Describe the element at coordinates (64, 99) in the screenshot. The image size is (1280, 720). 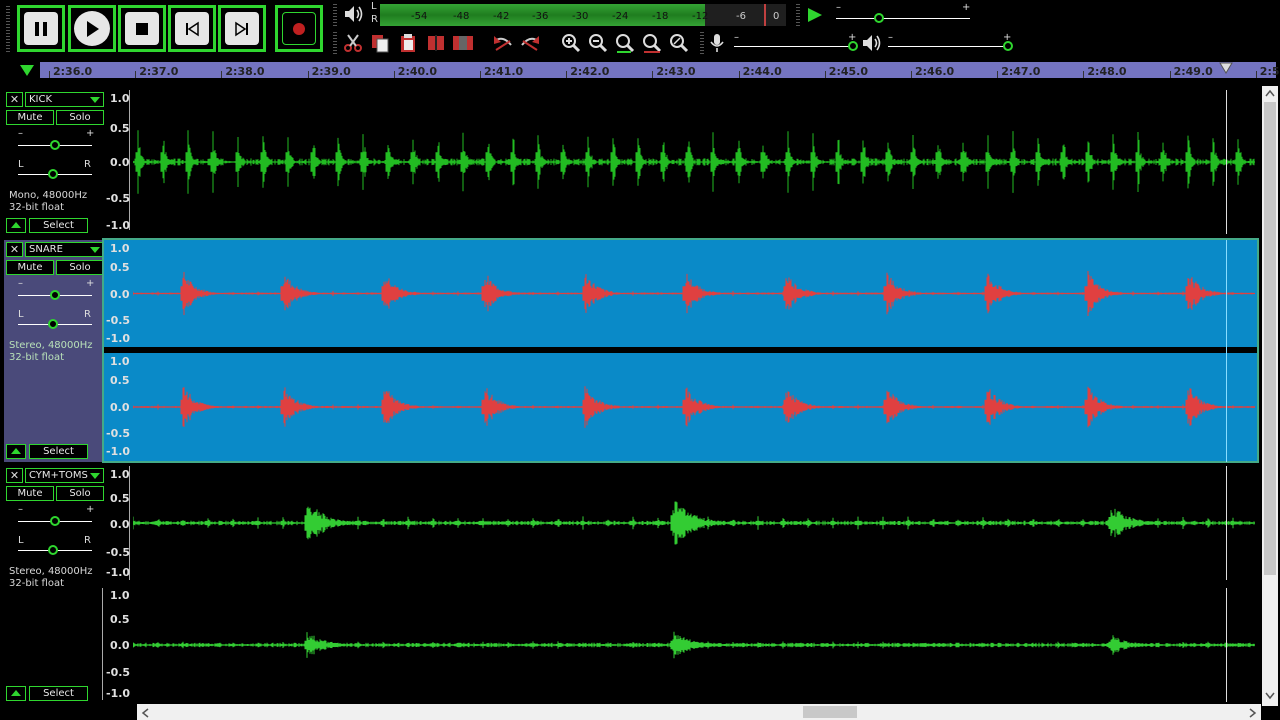
I see `track-name-menu: KICK` at that location.